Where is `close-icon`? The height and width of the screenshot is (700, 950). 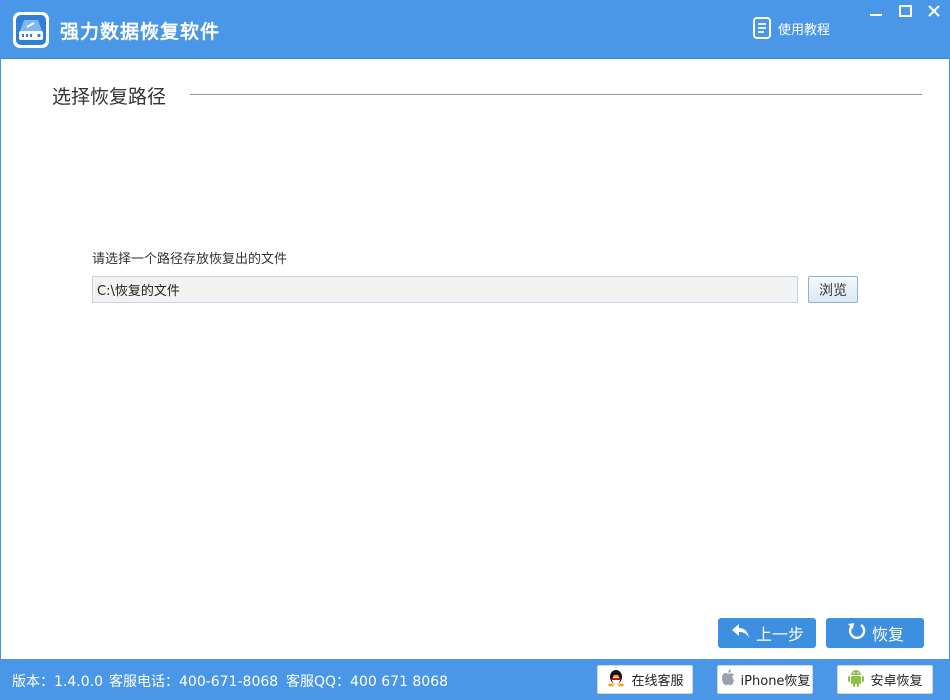 close-icon is located at coordinates (934, 12).